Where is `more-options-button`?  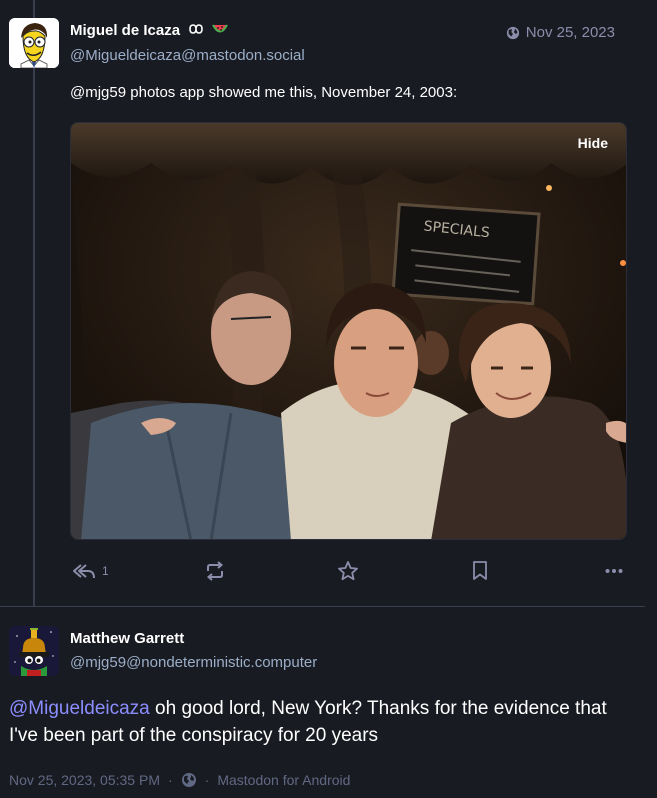
more-options-button is located at coordinates (614, 571).